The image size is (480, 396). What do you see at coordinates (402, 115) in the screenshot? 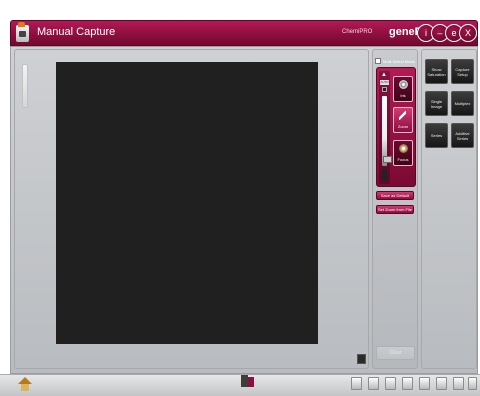
I see `zoom-icon` at bounding box center [402, 115].